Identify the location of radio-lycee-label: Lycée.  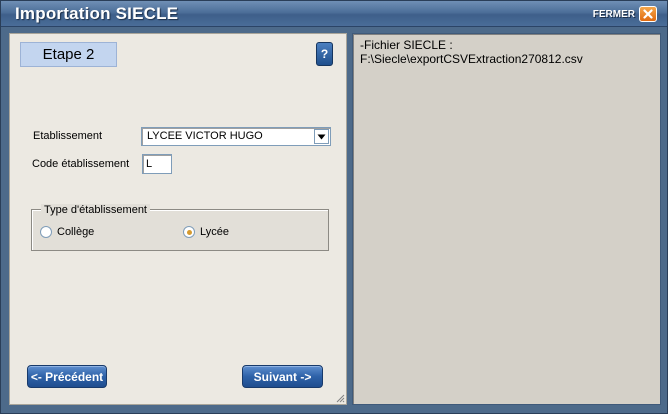
(214, 232).